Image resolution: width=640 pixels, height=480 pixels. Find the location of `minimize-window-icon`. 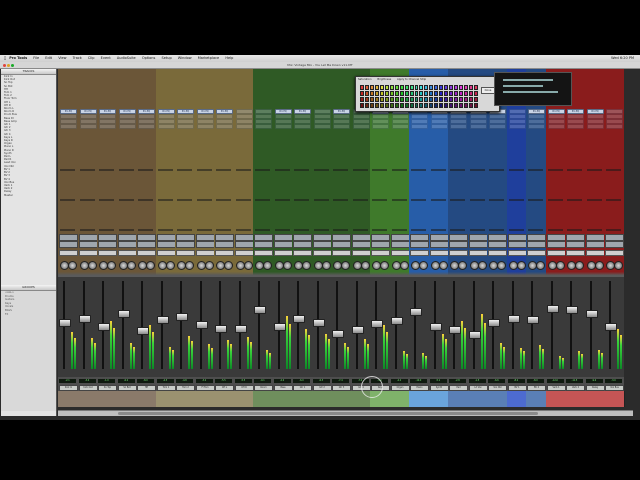

minimize-window-icon is located at coordinates (8, 65).